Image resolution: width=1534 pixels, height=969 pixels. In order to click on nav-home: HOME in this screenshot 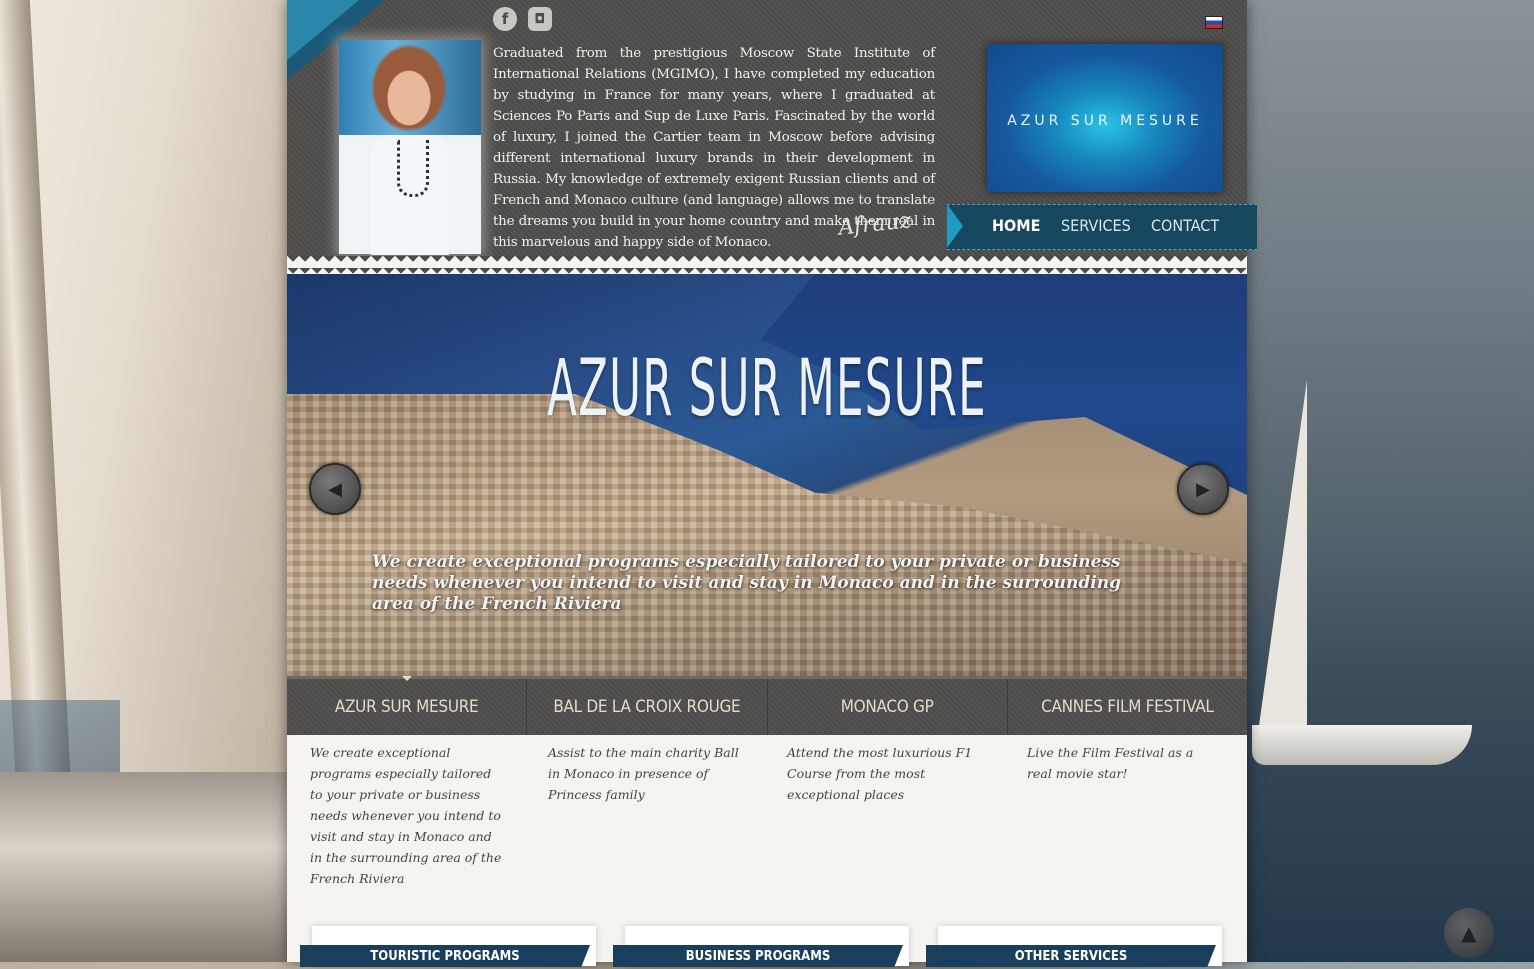, I will do `click(1016, 225)`.